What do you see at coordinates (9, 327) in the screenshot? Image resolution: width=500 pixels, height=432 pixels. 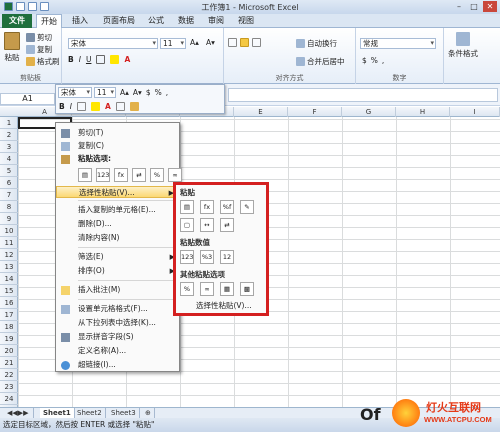 I see `row-header: 18` at bounding box center [9, 327].